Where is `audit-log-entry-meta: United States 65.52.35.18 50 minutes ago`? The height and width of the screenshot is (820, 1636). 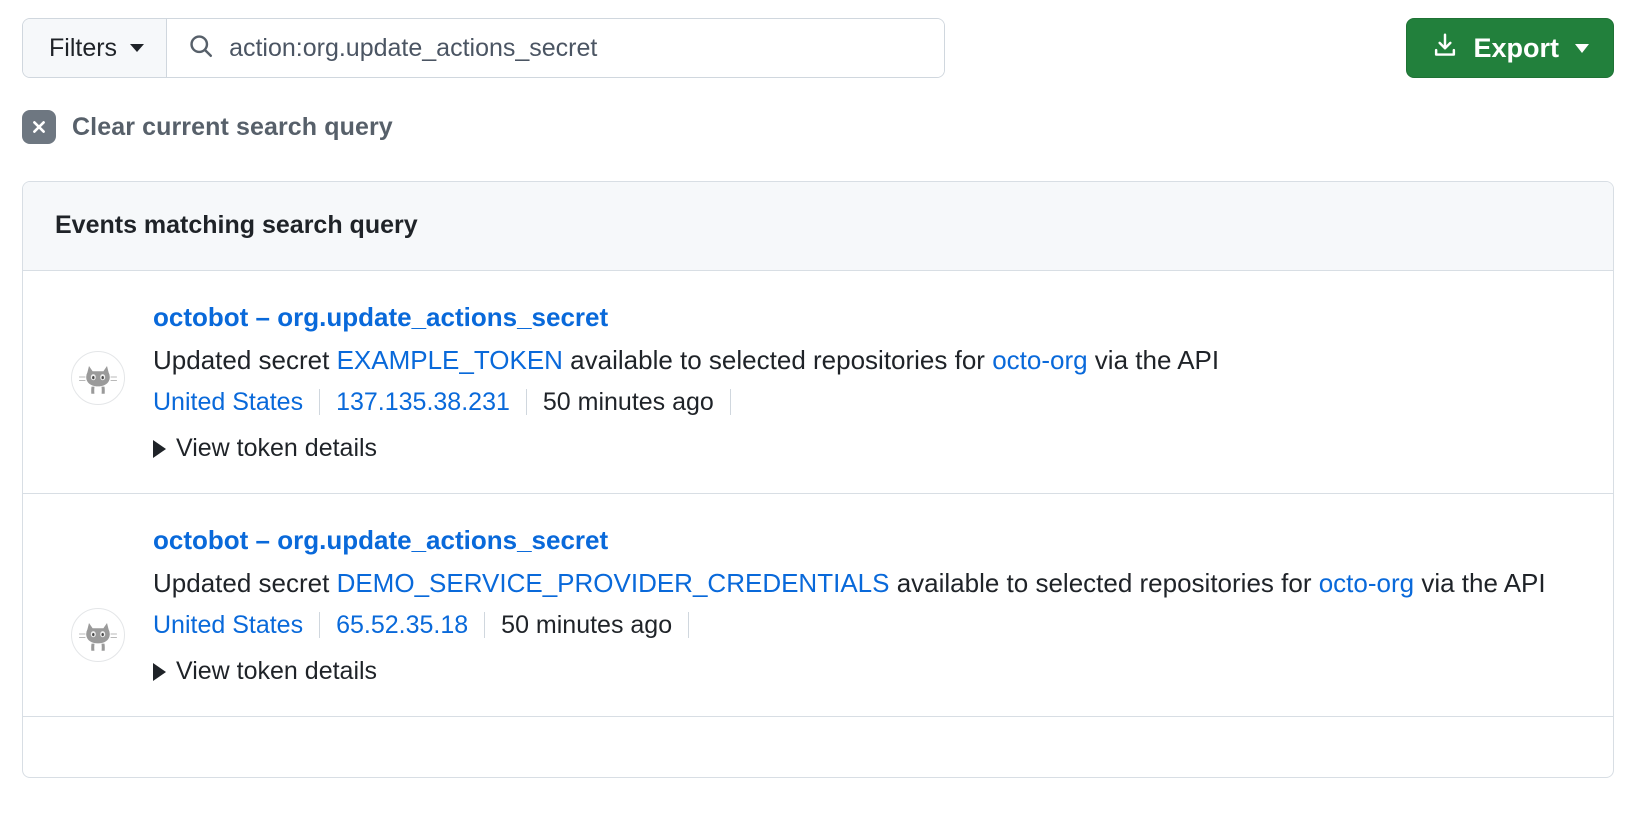 audit-log-entry-meta: United States 65.52.35.18 50 minutes ago is located at coordinates (867, 625).